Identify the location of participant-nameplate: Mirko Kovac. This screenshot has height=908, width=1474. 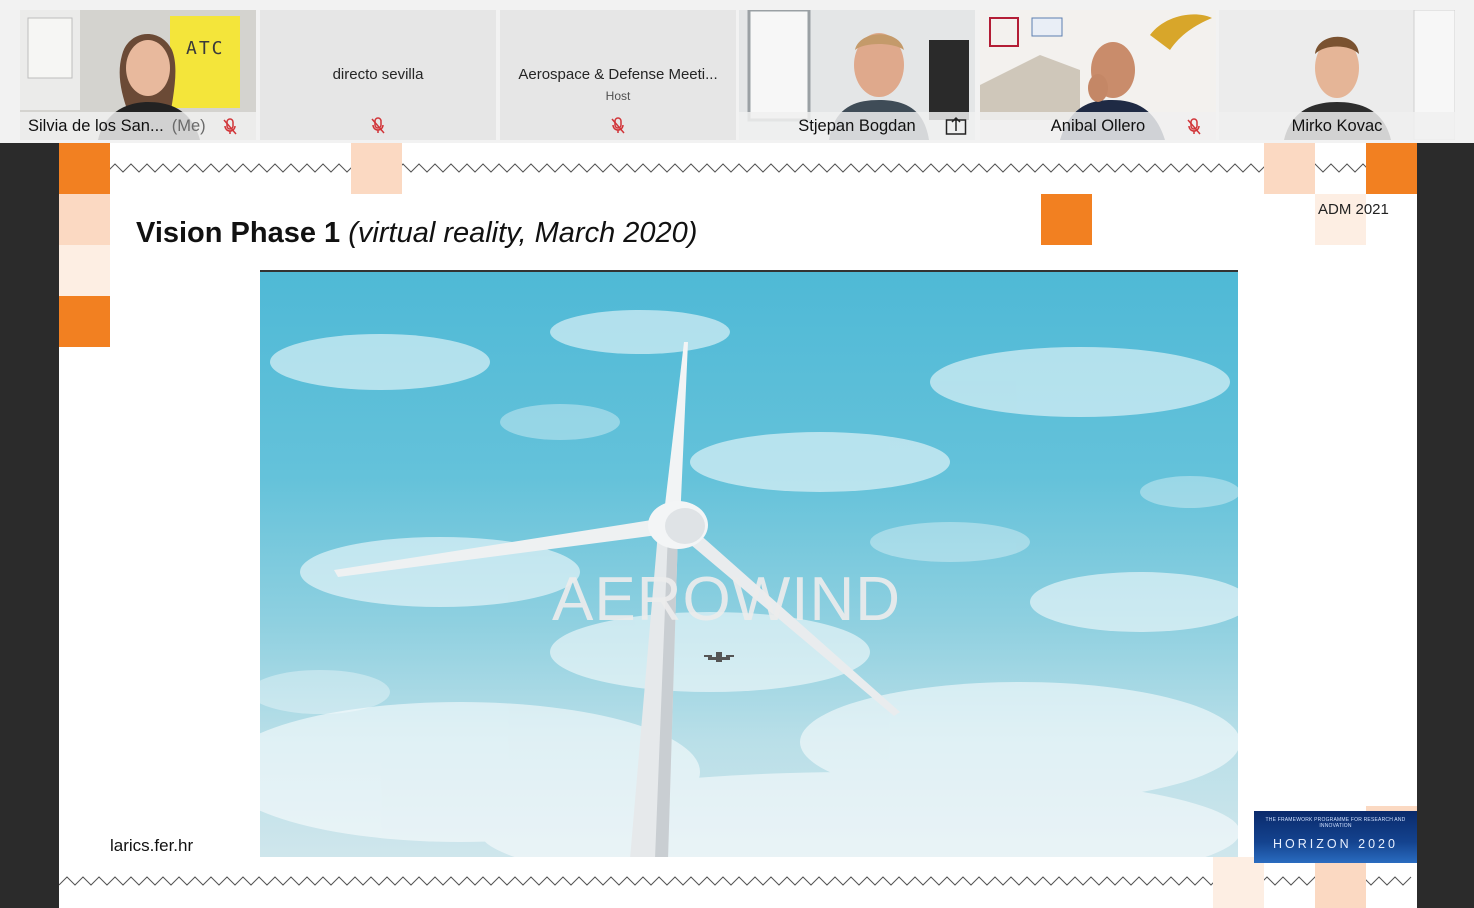
(1337, 126).